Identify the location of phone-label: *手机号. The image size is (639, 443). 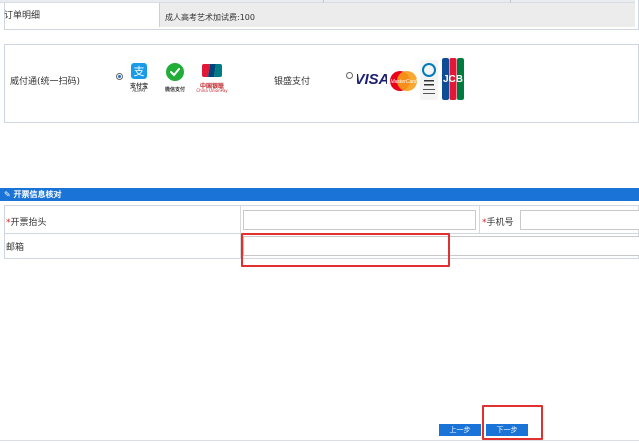
(498, 221).